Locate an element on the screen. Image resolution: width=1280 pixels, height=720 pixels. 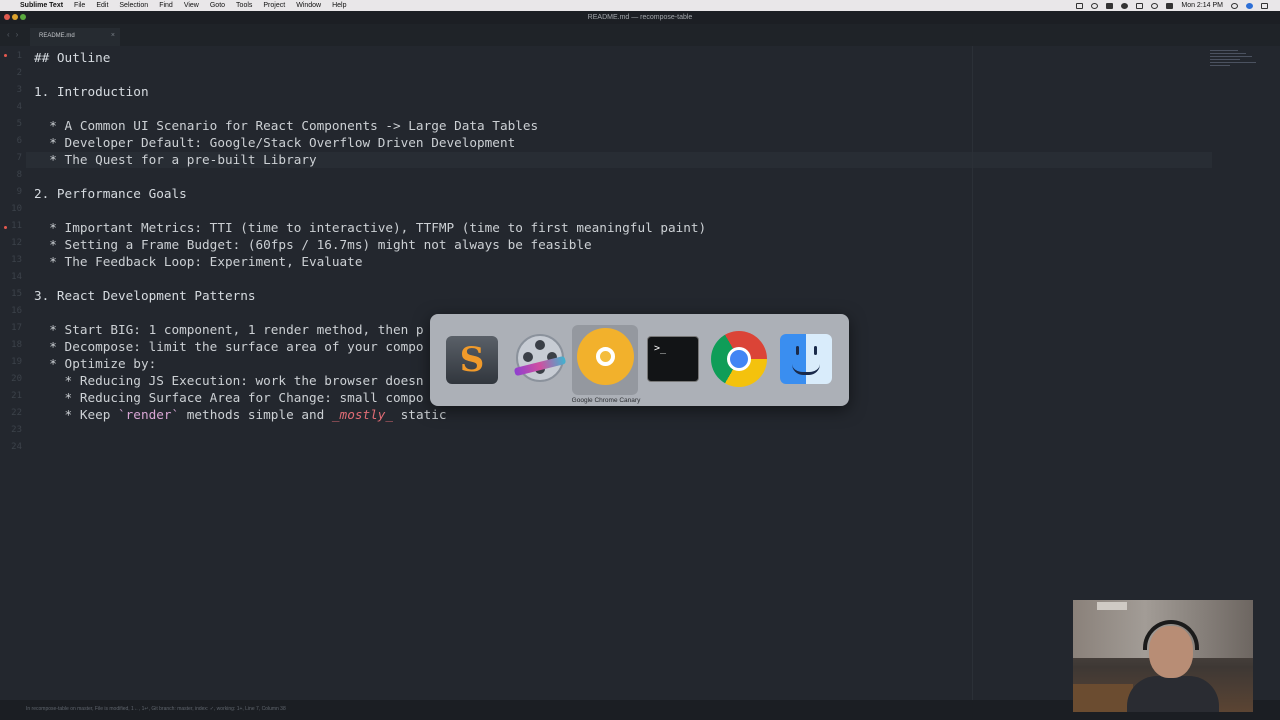
line-number: 14 is located at coordinates (16, 277).